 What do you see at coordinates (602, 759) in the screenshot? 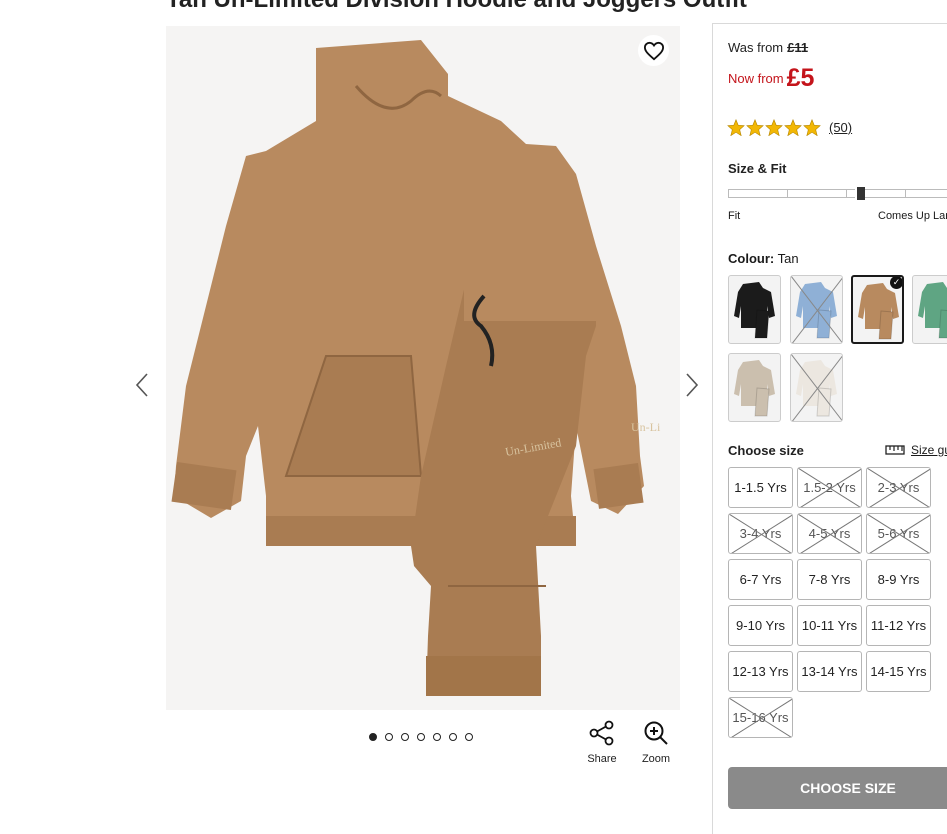
I see `share-label: Share` at bounding box center [602, 759].